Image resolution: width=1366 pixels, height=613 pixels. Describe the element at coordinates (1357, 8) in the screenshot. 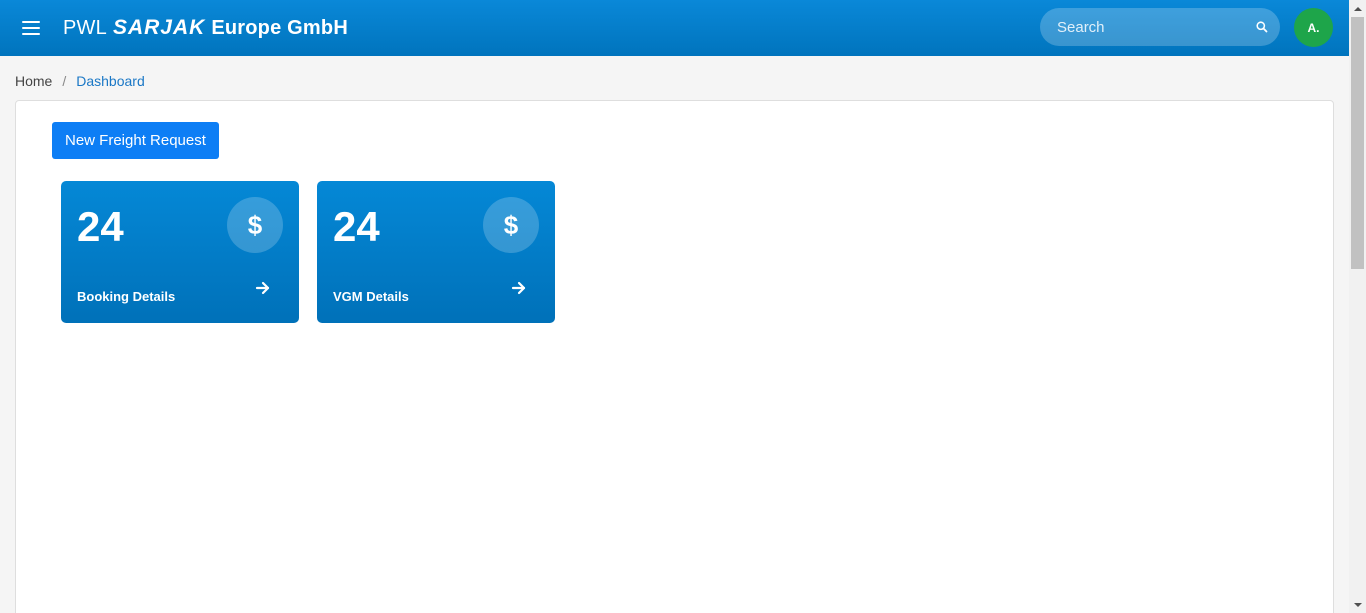

I see `scroll-up-arrow-icon` at that location.